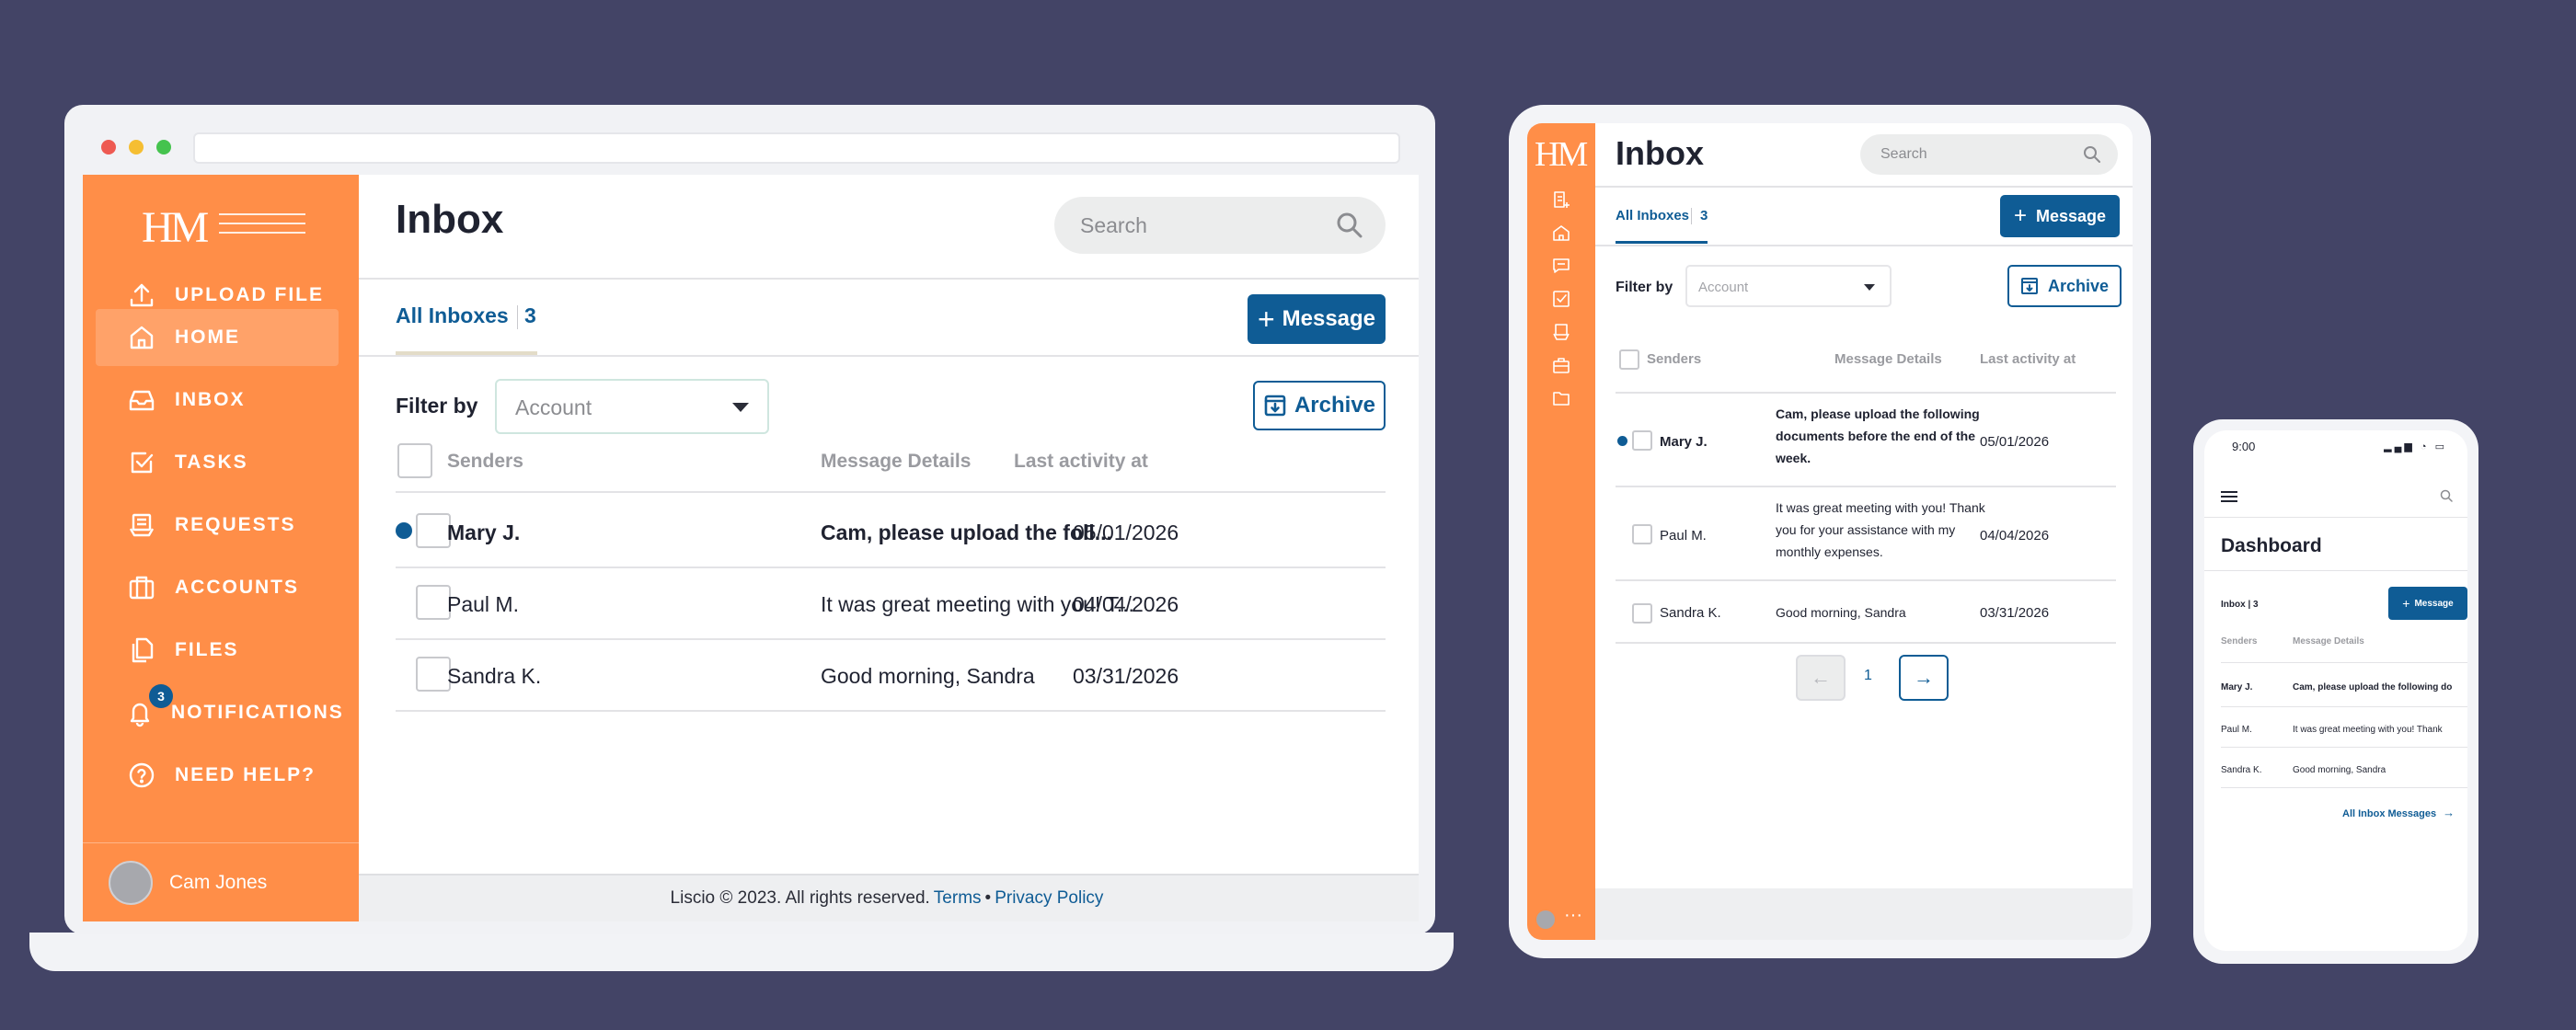 The width and height of the screenshot is (2576, 1030). I want to click on account-filter-placeholder: Account, so click(1723, 287).